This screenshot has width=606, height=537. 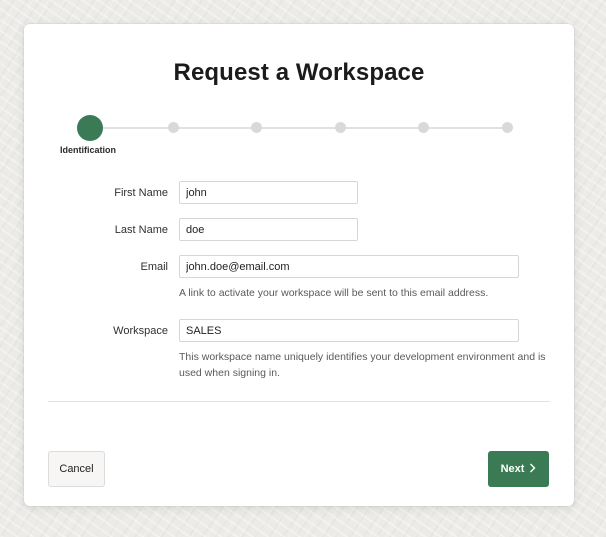 What do you see at coordinates (298, 128) in the screenshot?
I see `wizard-track` at bounding box center [298, 128].